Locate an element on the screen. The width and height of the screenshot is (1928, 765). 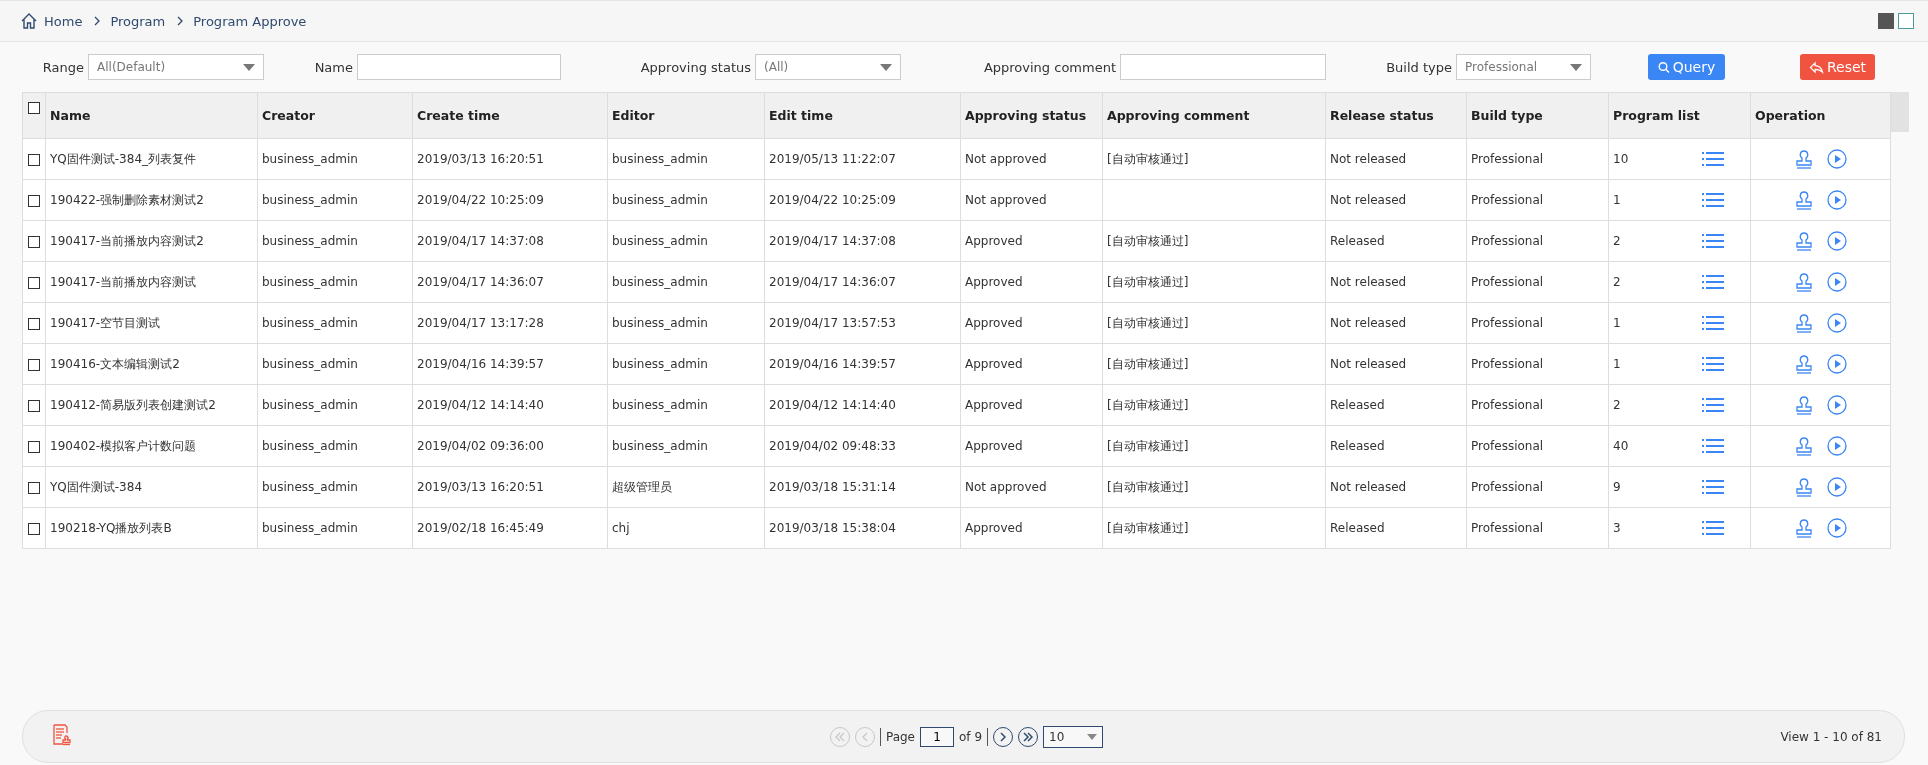
column-header: Release status is located at coordinates (1396, 115).